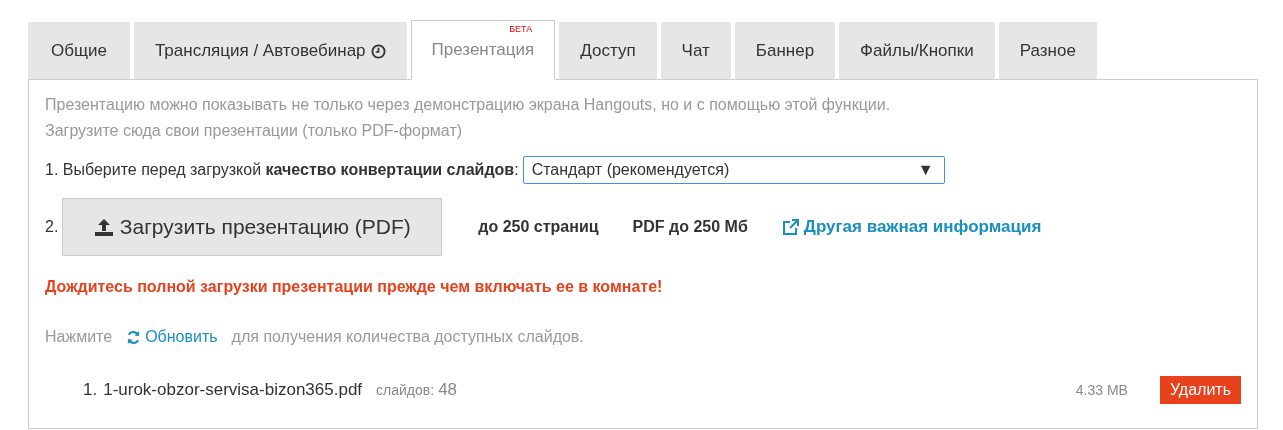 Image resolution: width=1283 pixels, height=430 pixels. What do you see at coordinates (233, 390) in the screenshot?
I see `file-name: 1-urok-obzor-servisa-bizon365.pdf` at bounding box center [233, 390].